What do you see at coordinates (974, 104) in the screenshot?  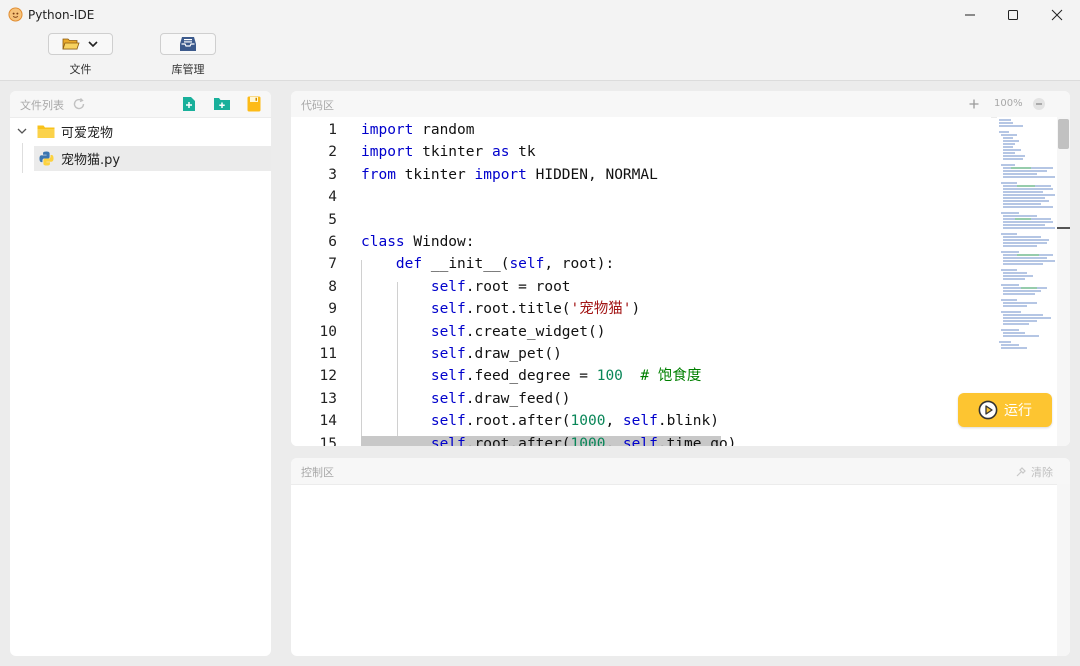 I see `zoom-in-icon` at bounding box center [974, 104].